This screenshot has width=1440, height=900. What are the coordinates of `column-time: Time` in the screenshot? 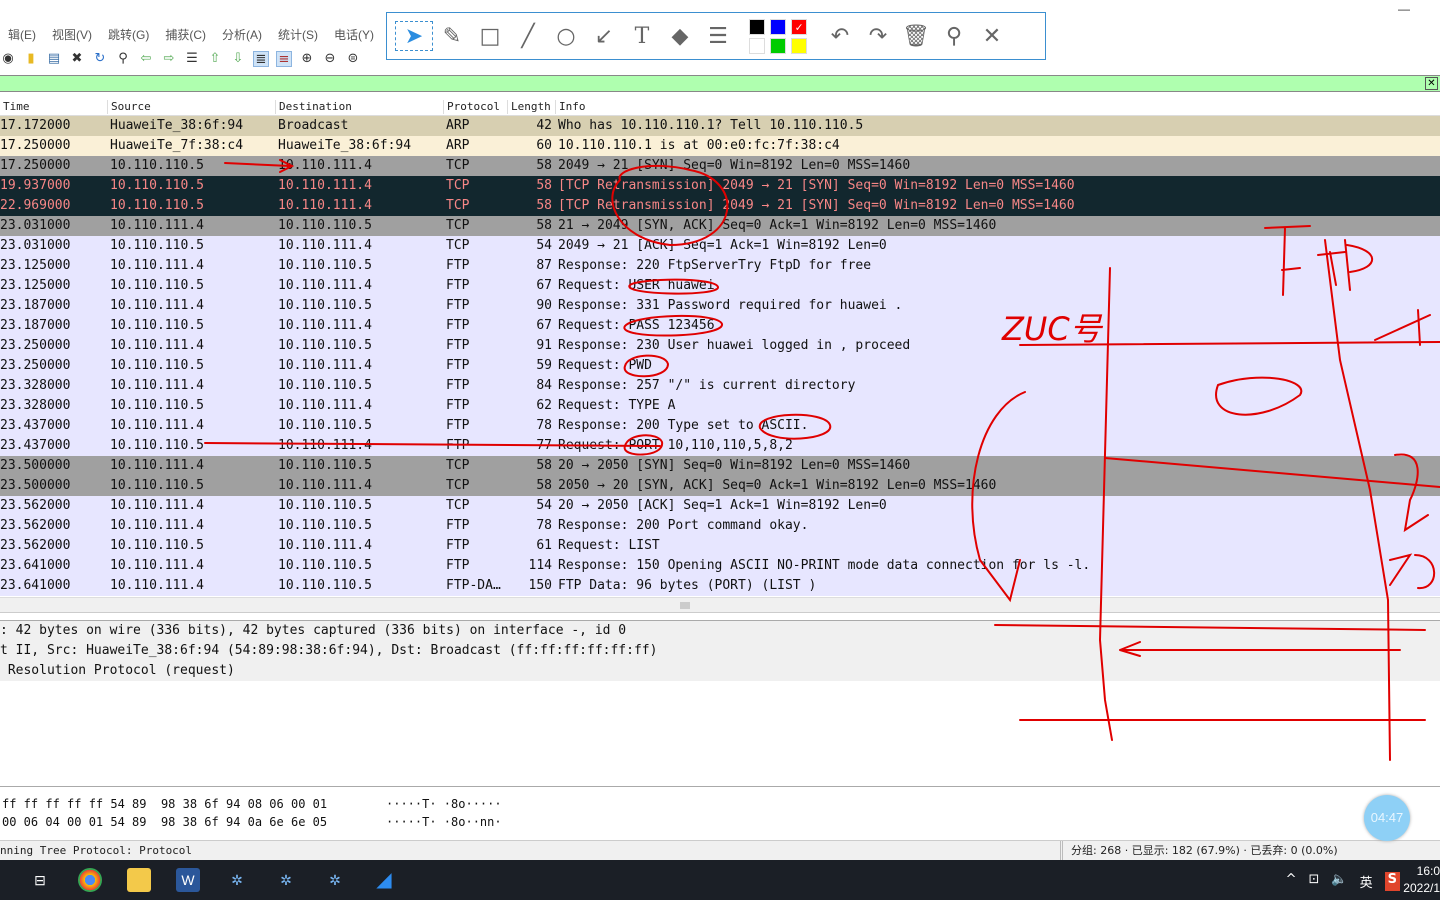 It's located at (15, 107).